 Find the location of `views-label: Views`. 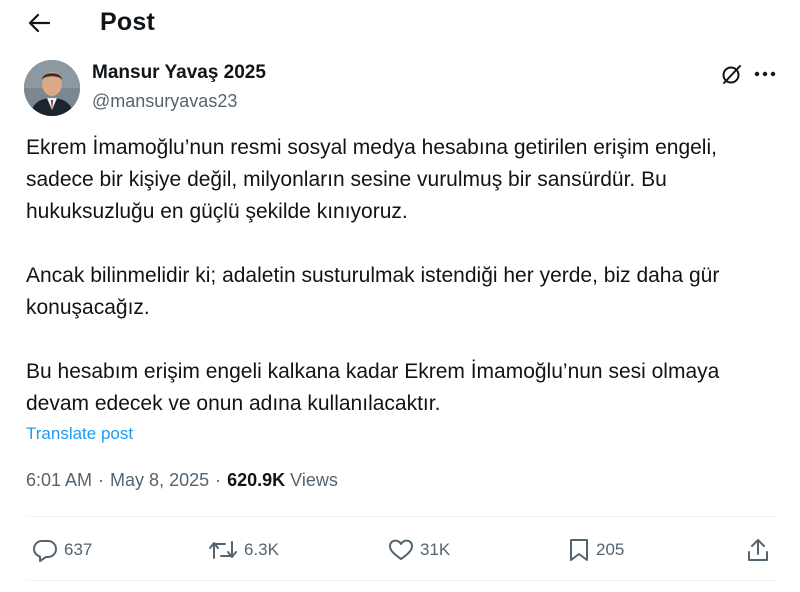

views-label: Views is located at coordinates (314, 480).